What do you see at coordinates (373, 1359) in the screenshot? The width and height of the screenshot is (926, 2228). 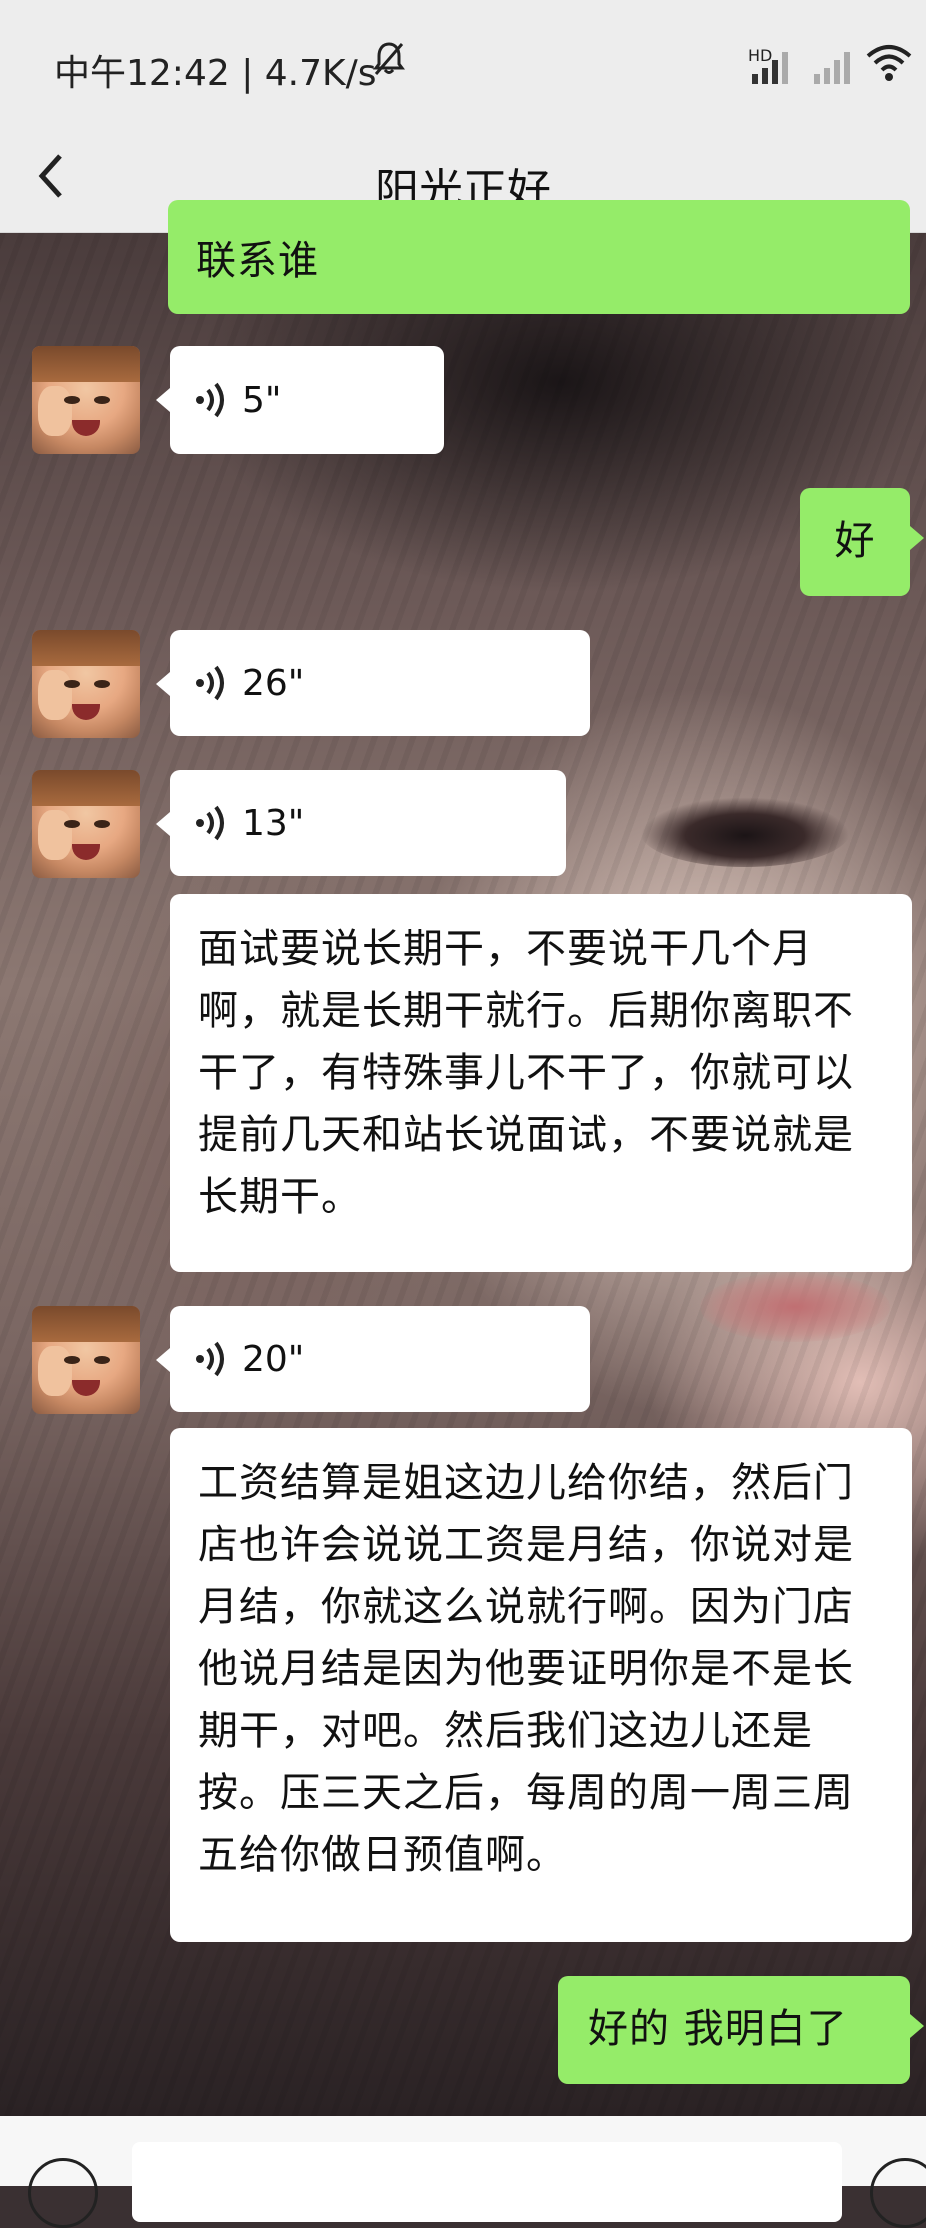 I see `voice-message-bubble: 20"` at bounding box center [373, 1359].